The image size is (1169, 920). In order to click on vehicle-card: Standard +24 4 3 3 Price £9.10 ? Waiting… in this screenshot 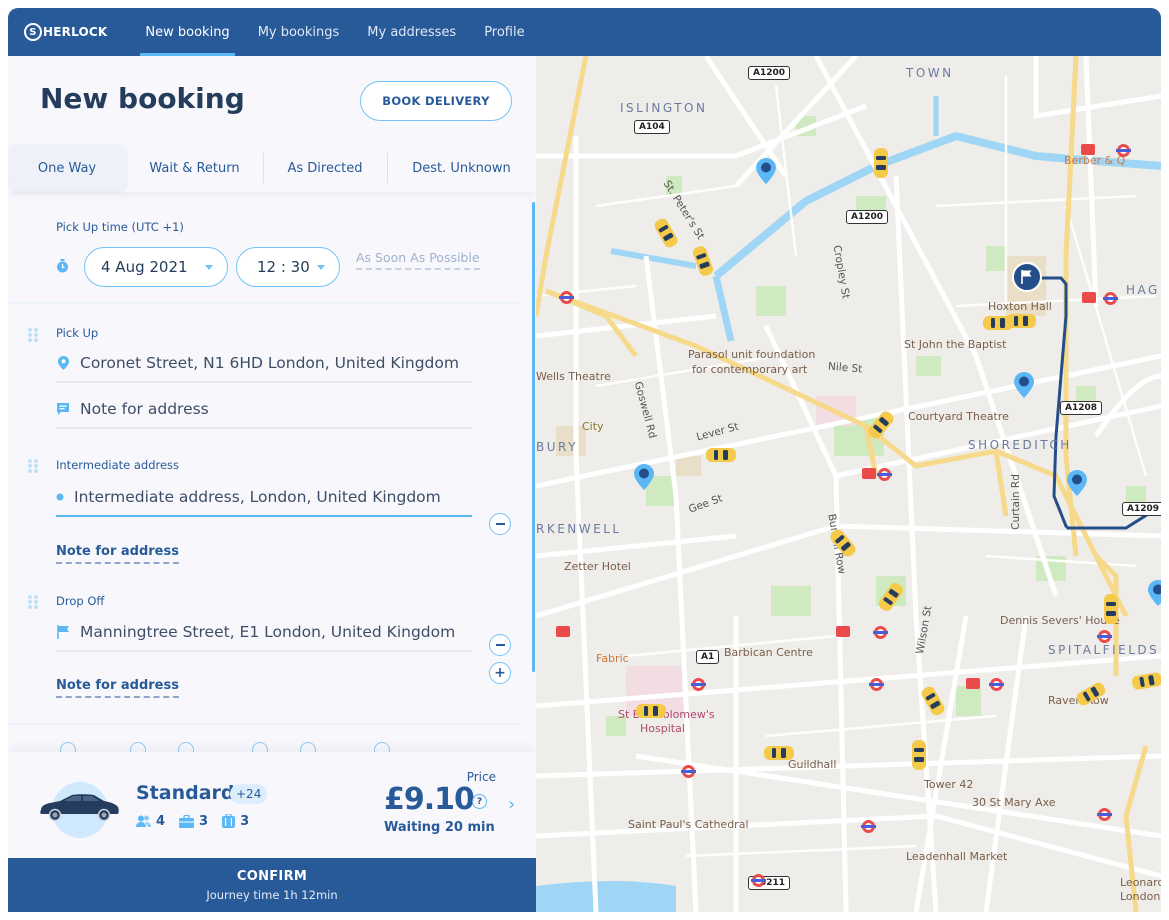, I will do `click(272, 805)`.